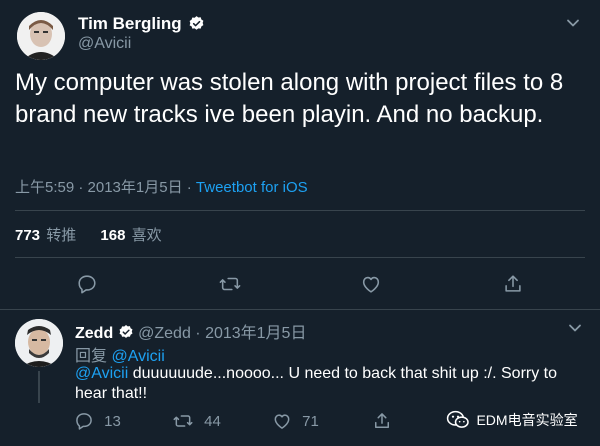  I want to click on reply-action-retweet: 44, so click(196, 421).